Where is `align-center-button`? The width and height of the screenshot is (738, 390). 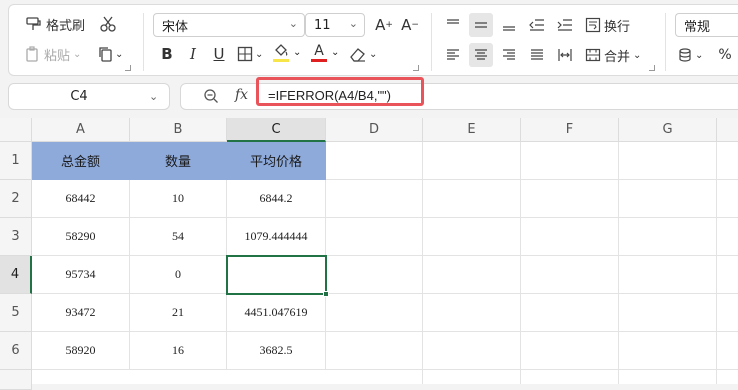
align-center-button is located at coordinates (481, 55).